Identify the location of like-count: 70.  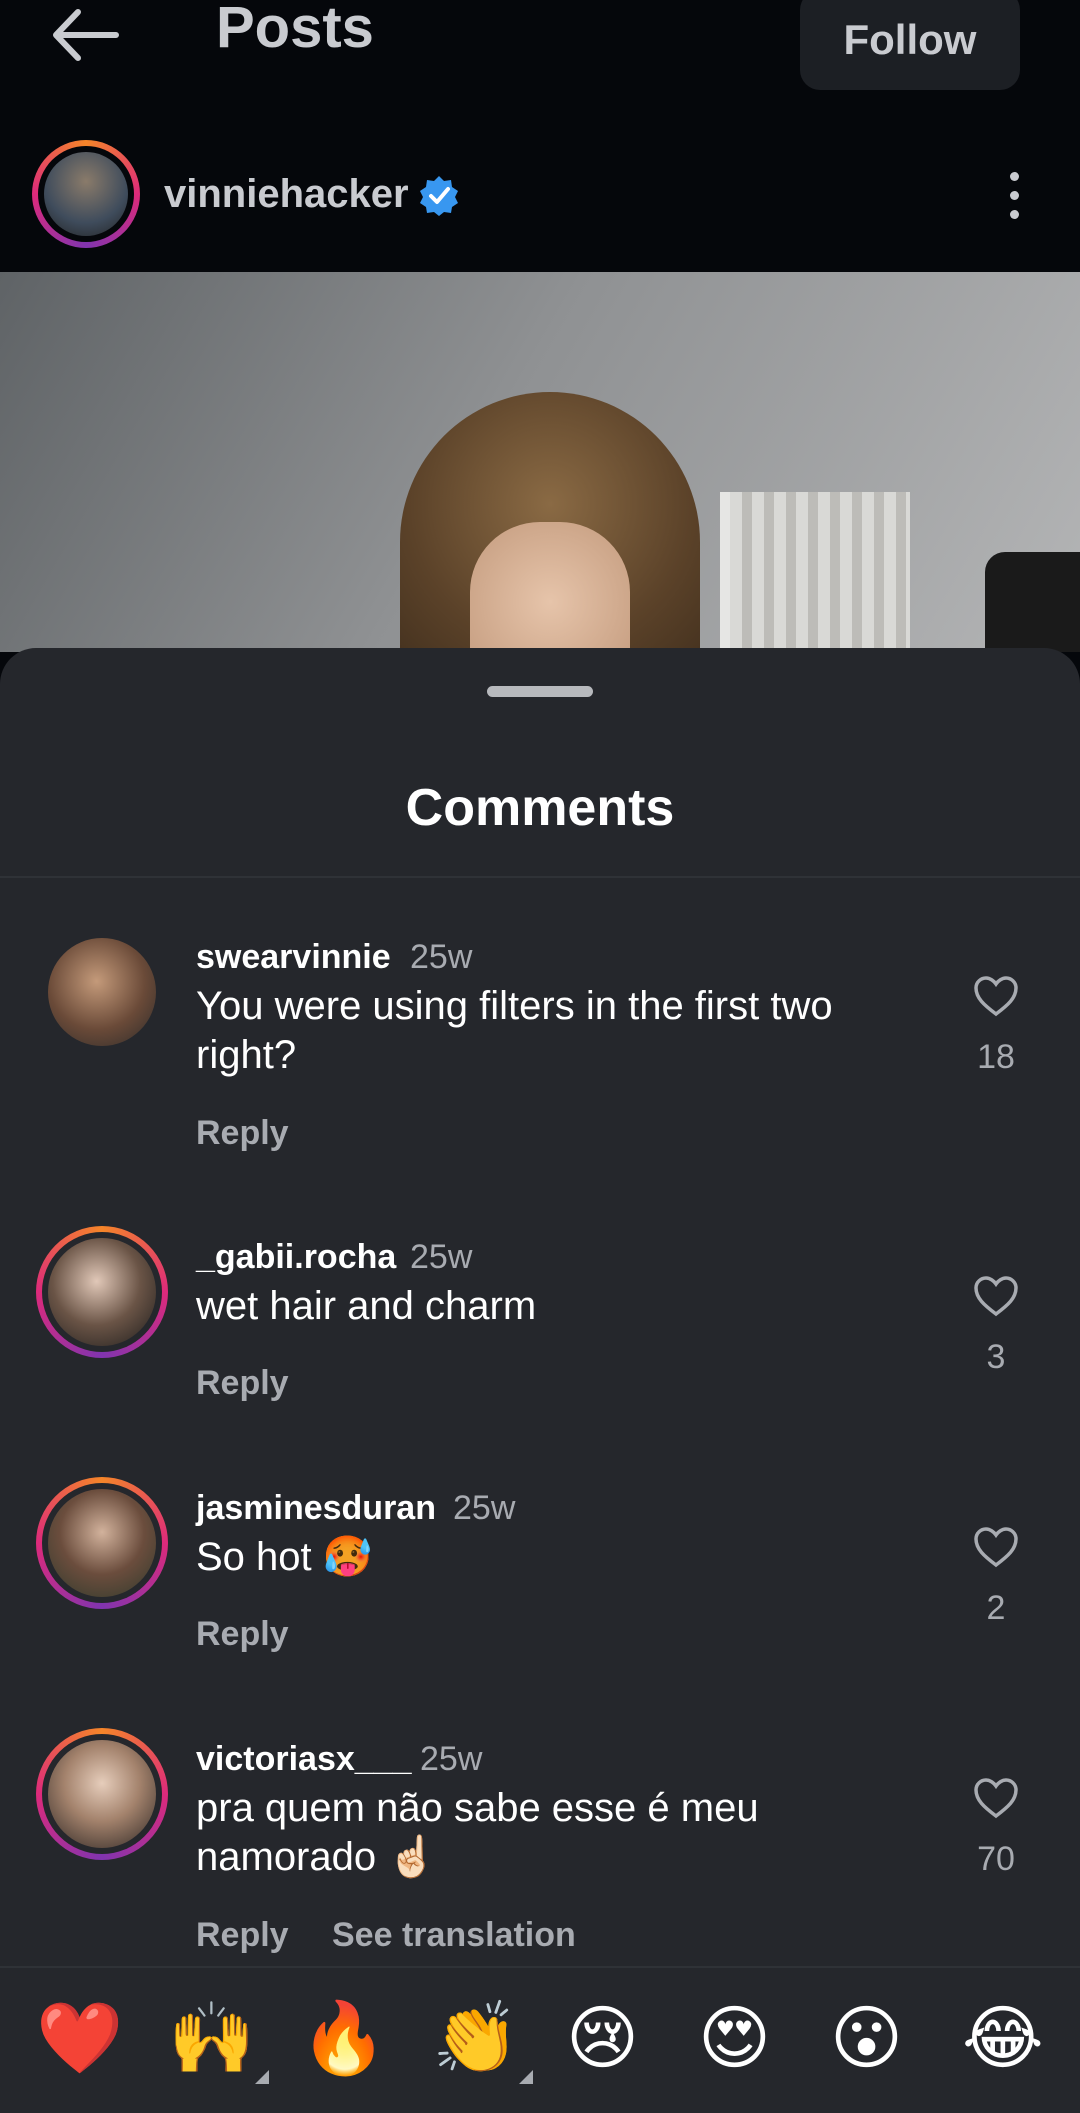
(996, 1859).